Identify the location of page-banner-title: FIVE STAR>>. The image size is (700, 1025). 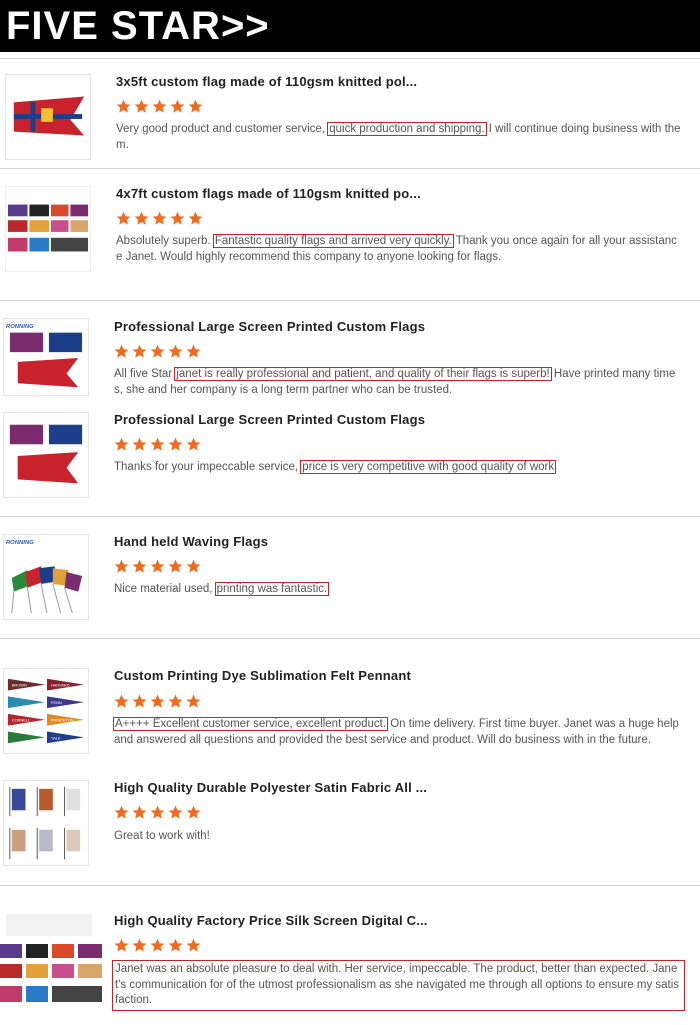
(350, 26).